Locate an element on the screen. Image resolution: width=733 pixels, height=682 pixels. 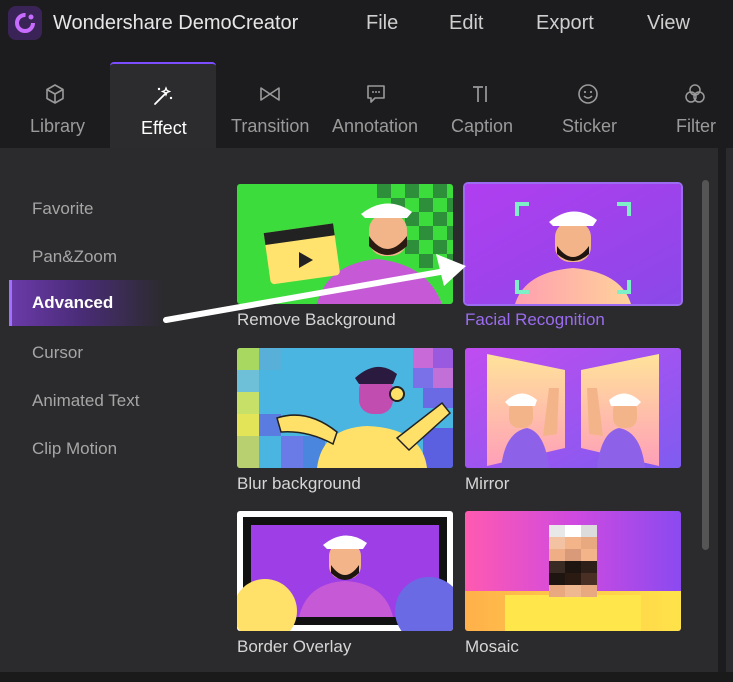
border-overlay-thumbnail is located at coordinates (345, 571).